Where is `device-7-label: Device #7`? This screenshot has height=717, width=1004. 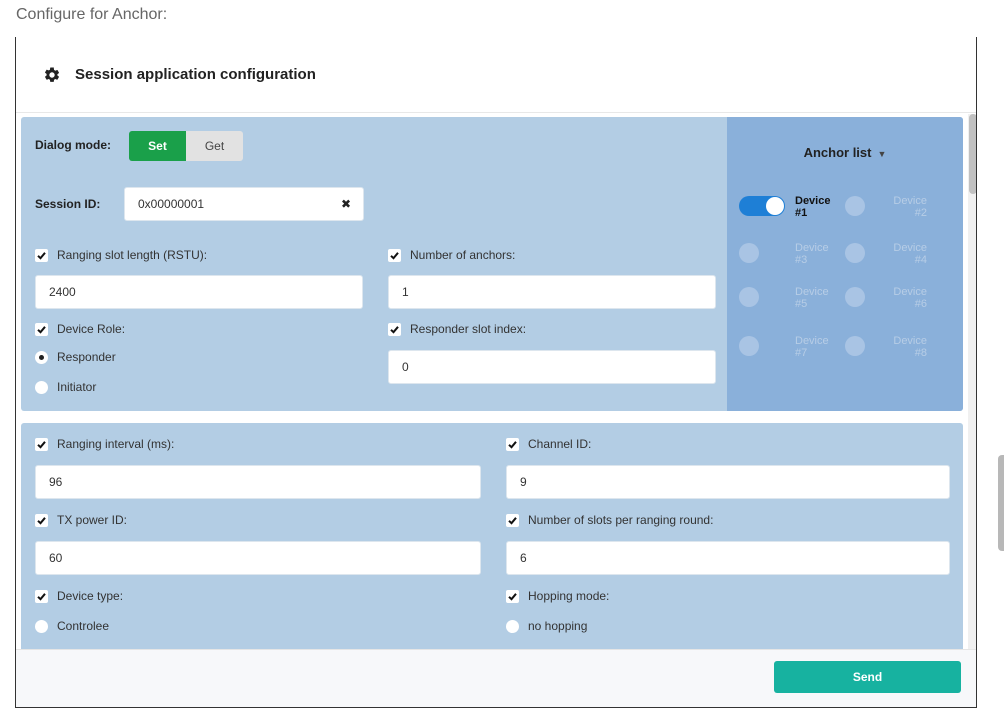 device-7-label: Device #7 is located at coordinates (812, 347).